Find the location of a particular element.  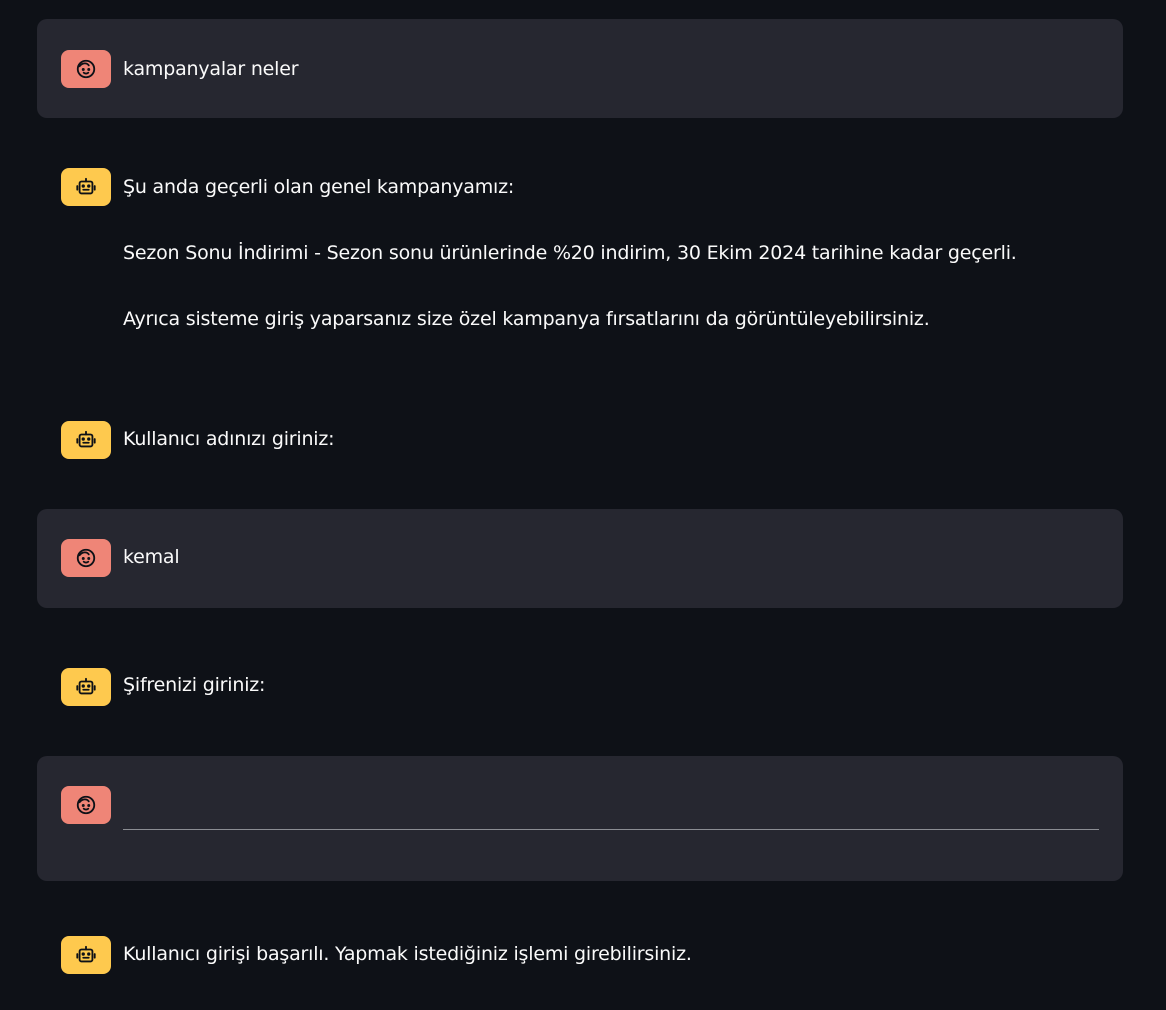

user-message: kemal is located at coordinates (580, 558).